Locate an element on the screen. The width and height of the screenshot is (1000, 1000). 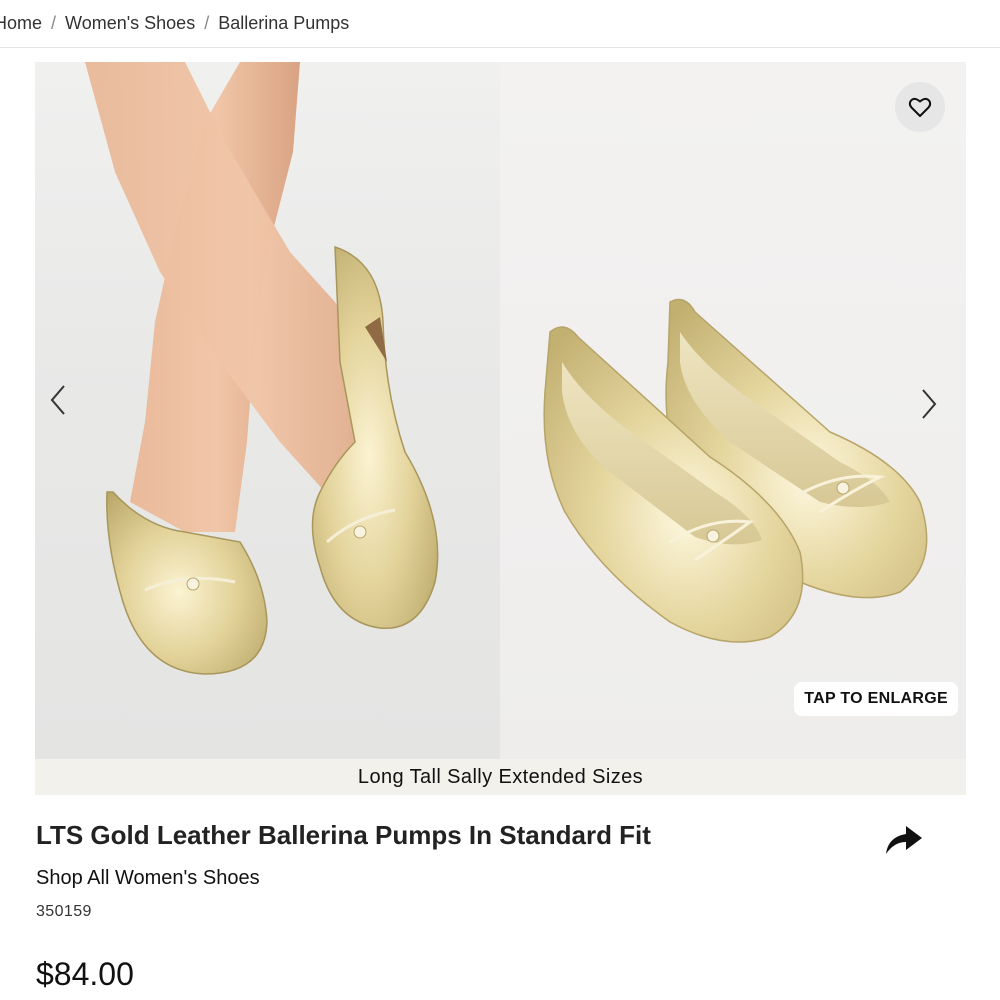
wishlist-button is located at coordinates (920, 107).